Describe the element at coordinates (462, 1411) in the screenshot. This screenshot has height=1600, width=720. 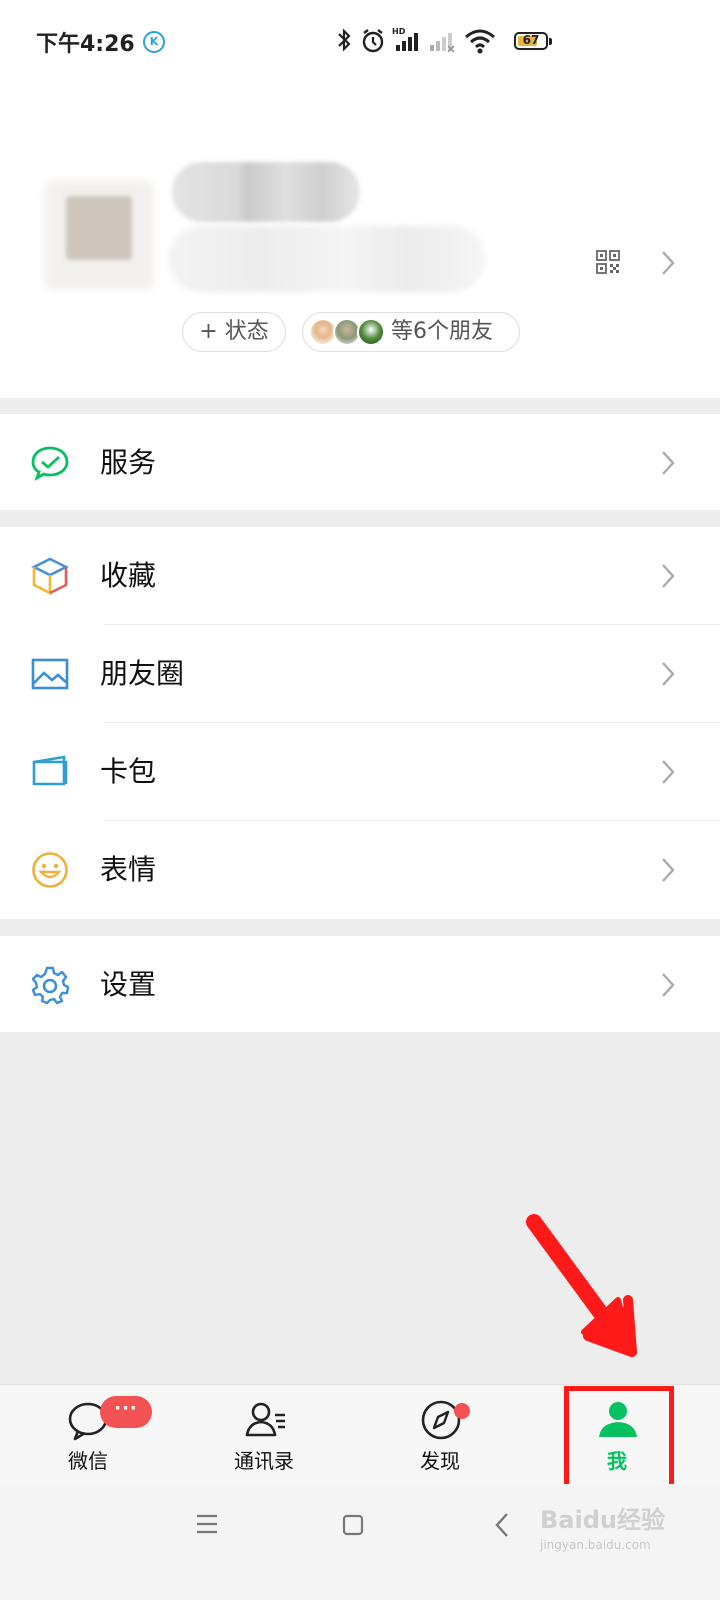
I see `notification-dot` at that location.